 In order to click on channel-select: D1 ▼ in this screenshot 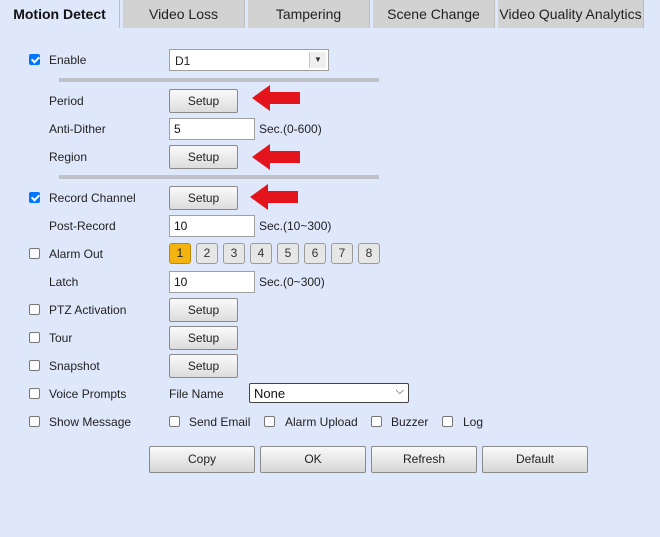, I will do `click(249, 60)`.